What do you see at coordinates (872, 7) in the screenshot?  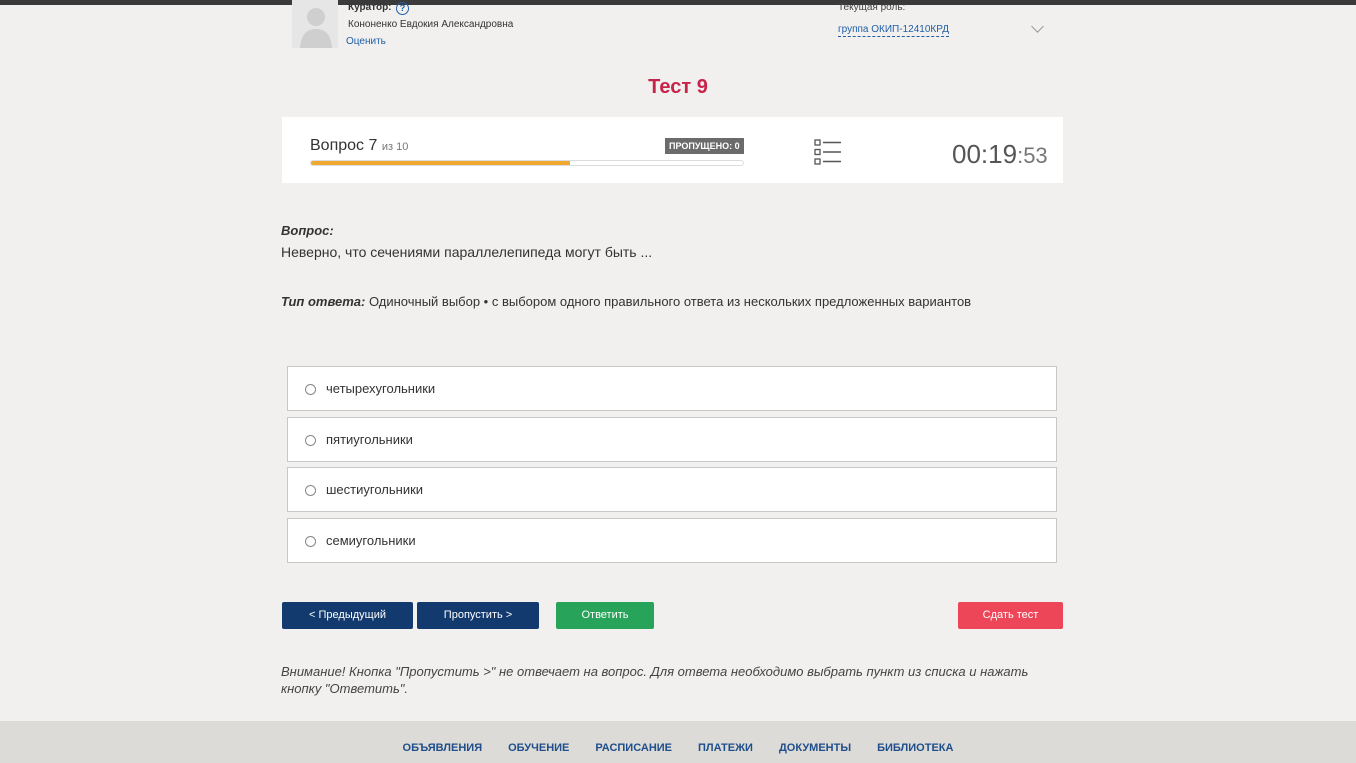 I see `role-label: Текущая роль:` at bounding box center [872, 7].